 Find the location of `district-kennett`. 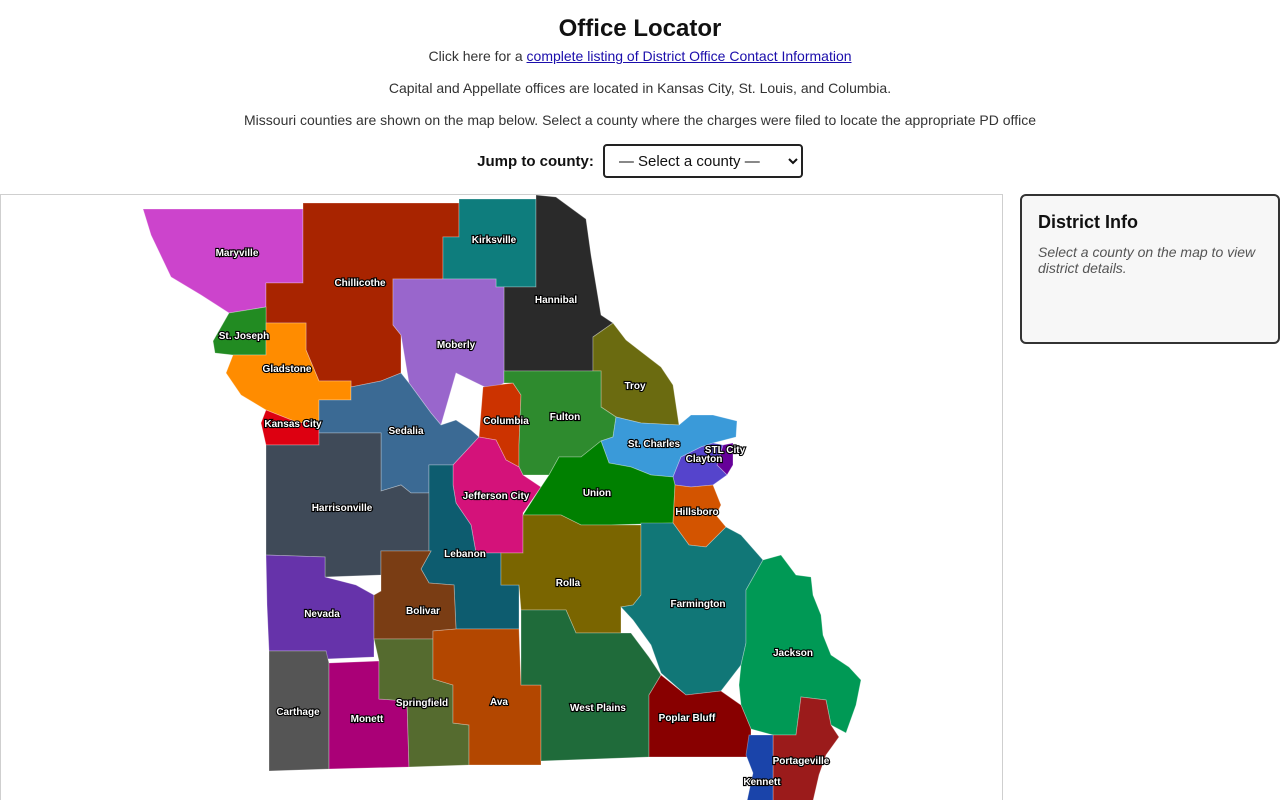

district-kennett is located at coordinates (759, 767).